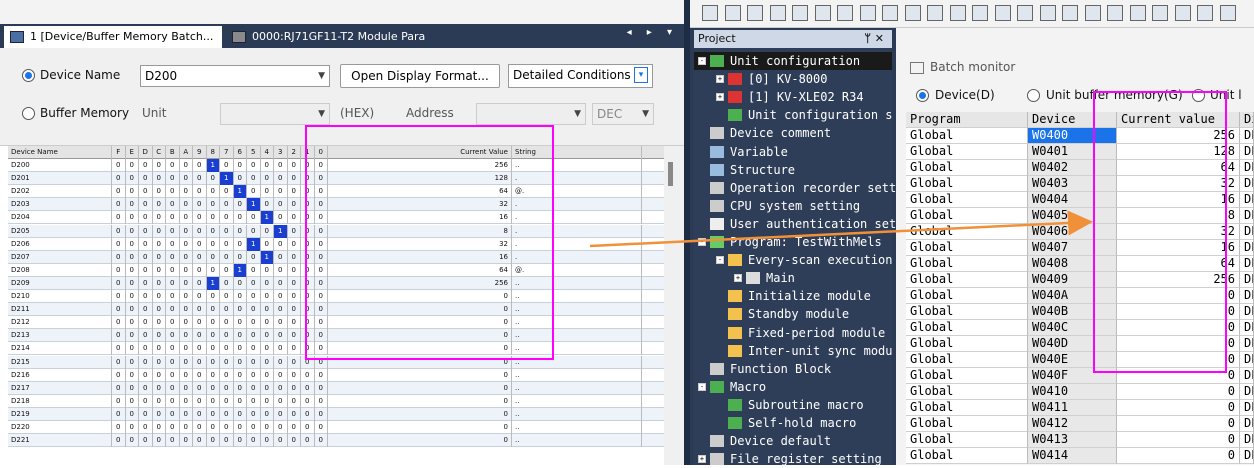 This screenshot has width=1254, height=468. Describe the element at coordinates (793, 260) in the screenshot. I see `project-tree-item: - Every-scan execution` at that location.